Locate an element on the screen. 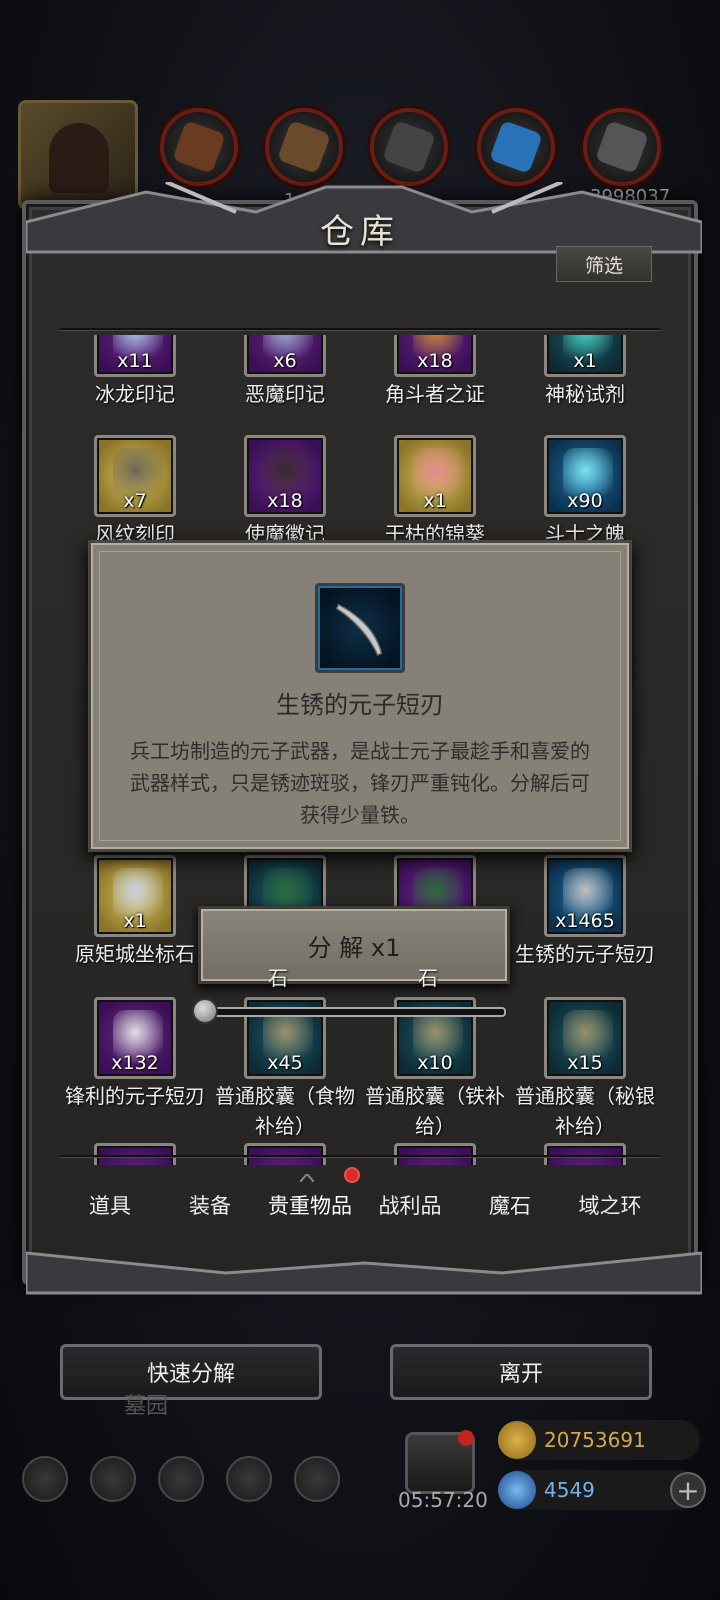 This screenshot has height=1600, width=720. item-count: x15 is located at coordinates (585, 1063).